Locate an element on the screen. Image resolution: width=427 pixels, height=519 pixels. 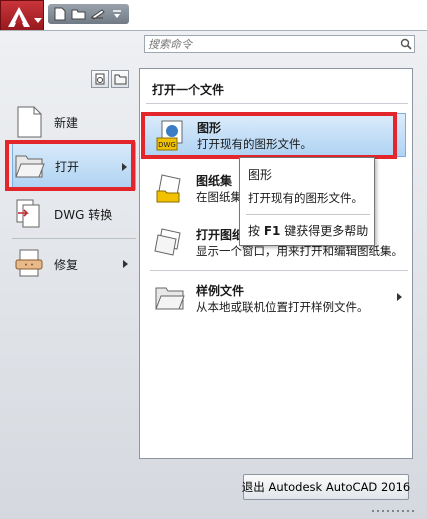
menu-item-dwg-convert: DWG 转换 is located at coordinates (74, 214).